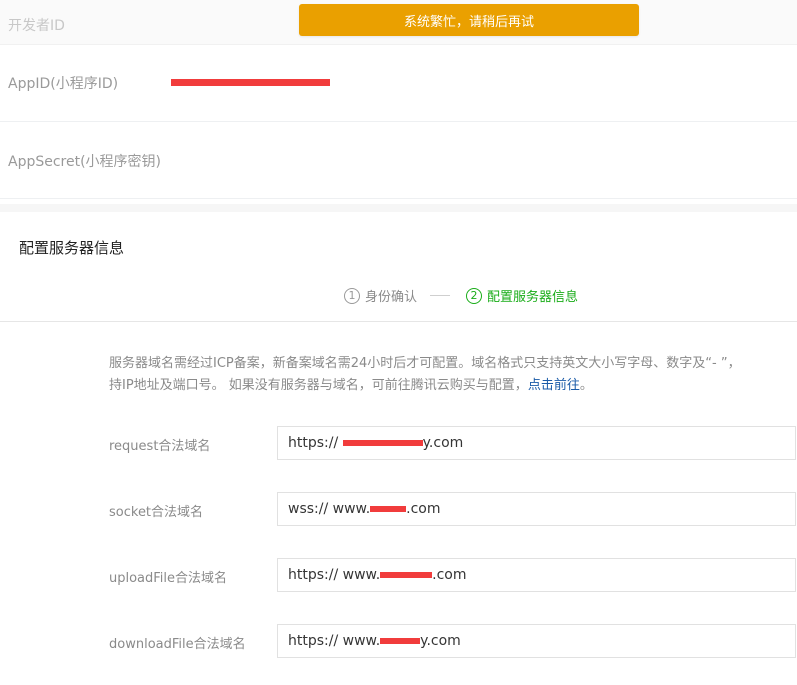  I want to click on request-domain-suffix: y.com, so click(443, 443).